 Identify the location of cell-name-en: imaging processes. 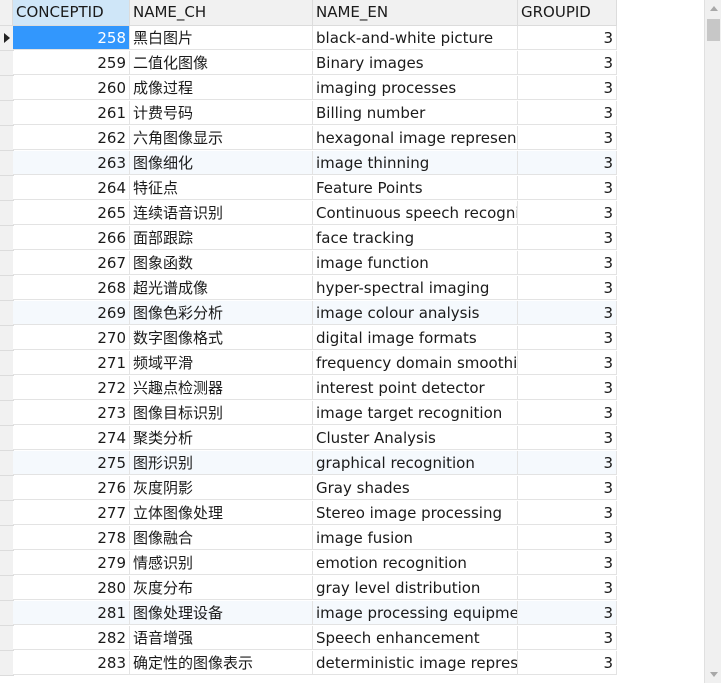
(415, 88).